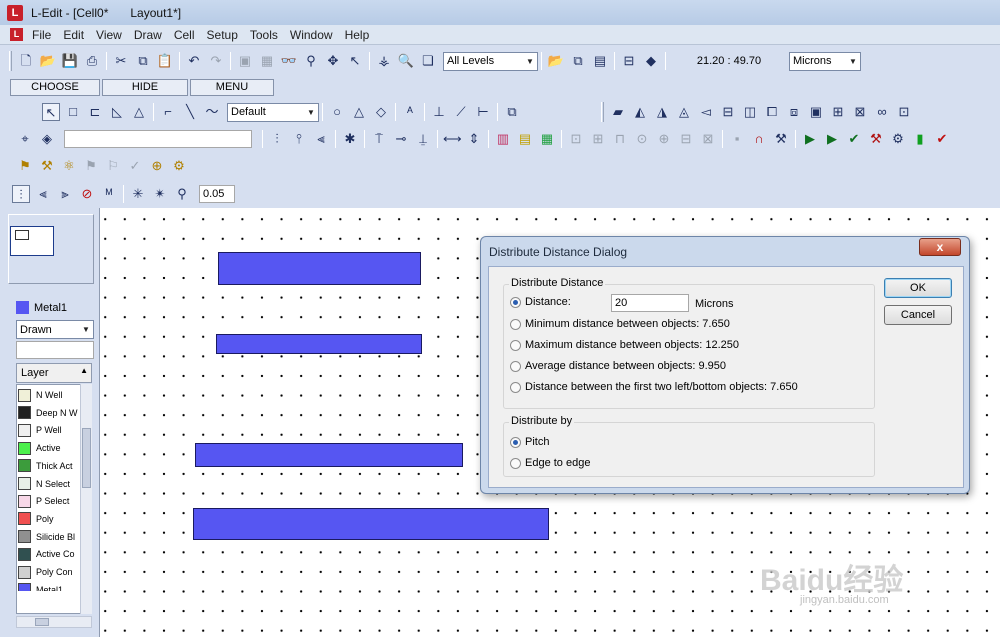 The width and height of the screenshot is (1000, 637). Describe the element at coordinates (267, 61) in the screenshot. I see `zoom-fit-icon: ▦` at that location.